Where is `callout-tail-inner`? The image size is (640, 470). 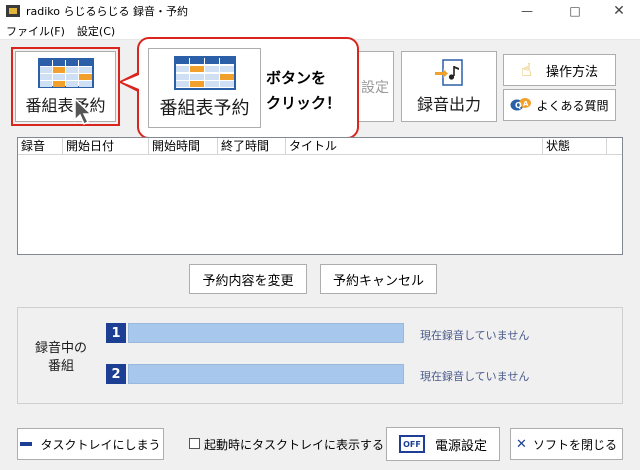 callout-tail-inner is located at coordinates (130, 82).